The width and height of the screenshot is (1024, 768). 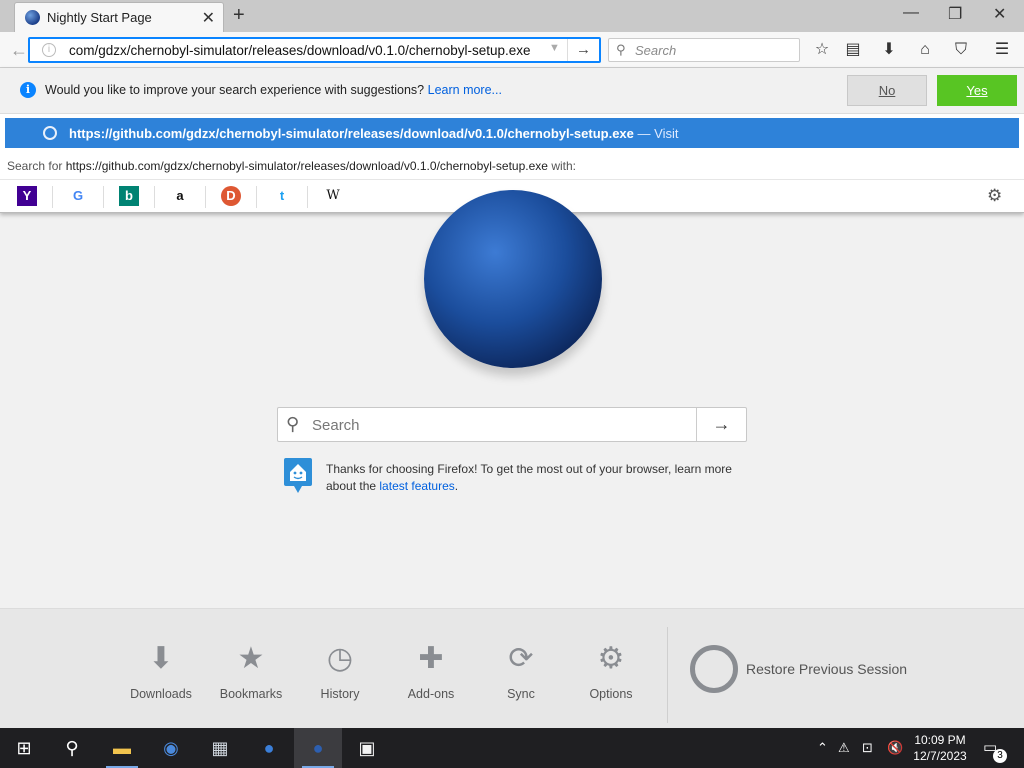 I want to click on home-icon: ⌂, so click(x=925, y=50).